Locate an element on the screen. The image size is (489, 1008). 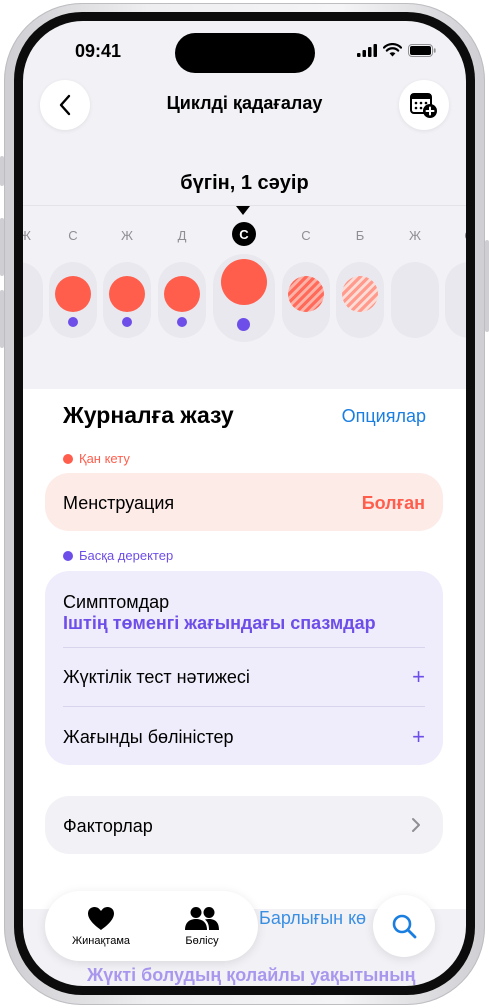
tab-sharing: Бөлісу is located at coordinates (202, 926).